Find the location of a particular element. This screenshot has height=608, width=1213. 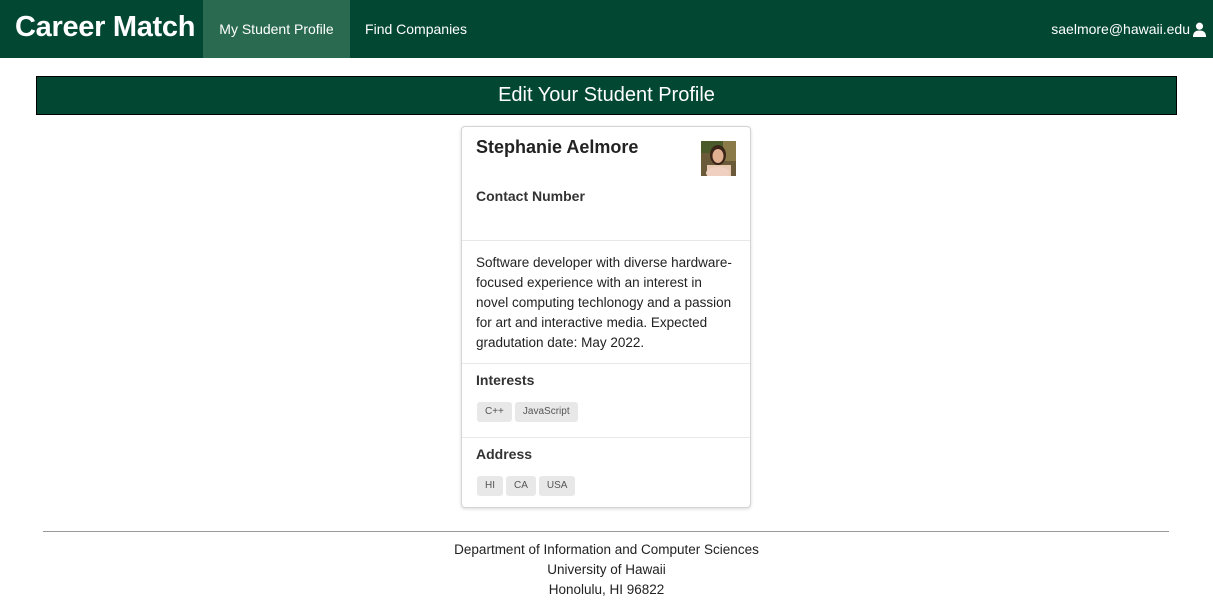

avatar is located at coordinates (718, 158).